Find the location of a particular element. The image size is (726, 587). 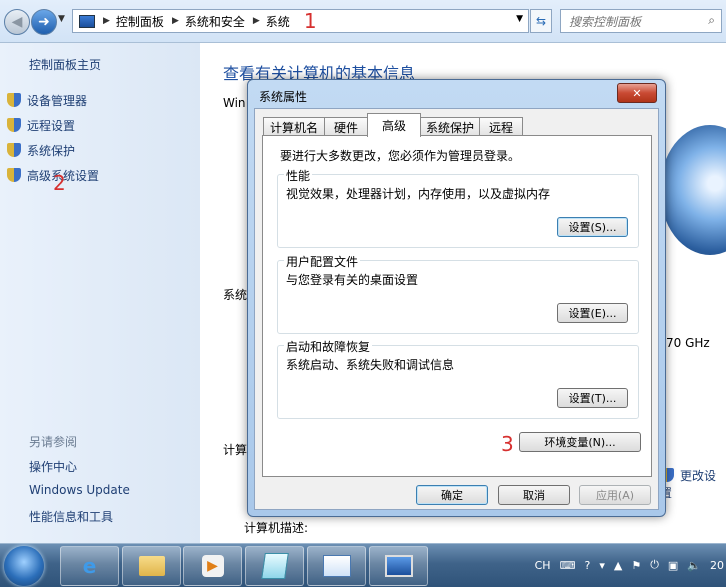

dialog-title: 系统属性 is located at coordinates (283, 97).